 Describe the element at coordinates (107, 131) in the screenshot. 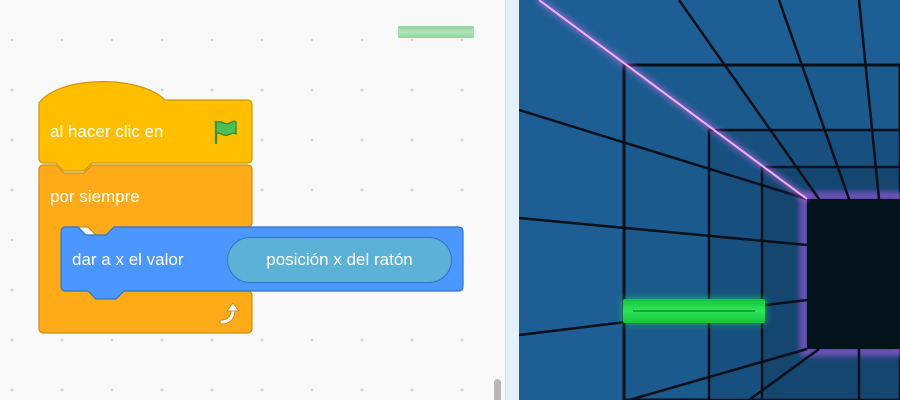

I see `event-block-label: al hacer clic en` at that location.